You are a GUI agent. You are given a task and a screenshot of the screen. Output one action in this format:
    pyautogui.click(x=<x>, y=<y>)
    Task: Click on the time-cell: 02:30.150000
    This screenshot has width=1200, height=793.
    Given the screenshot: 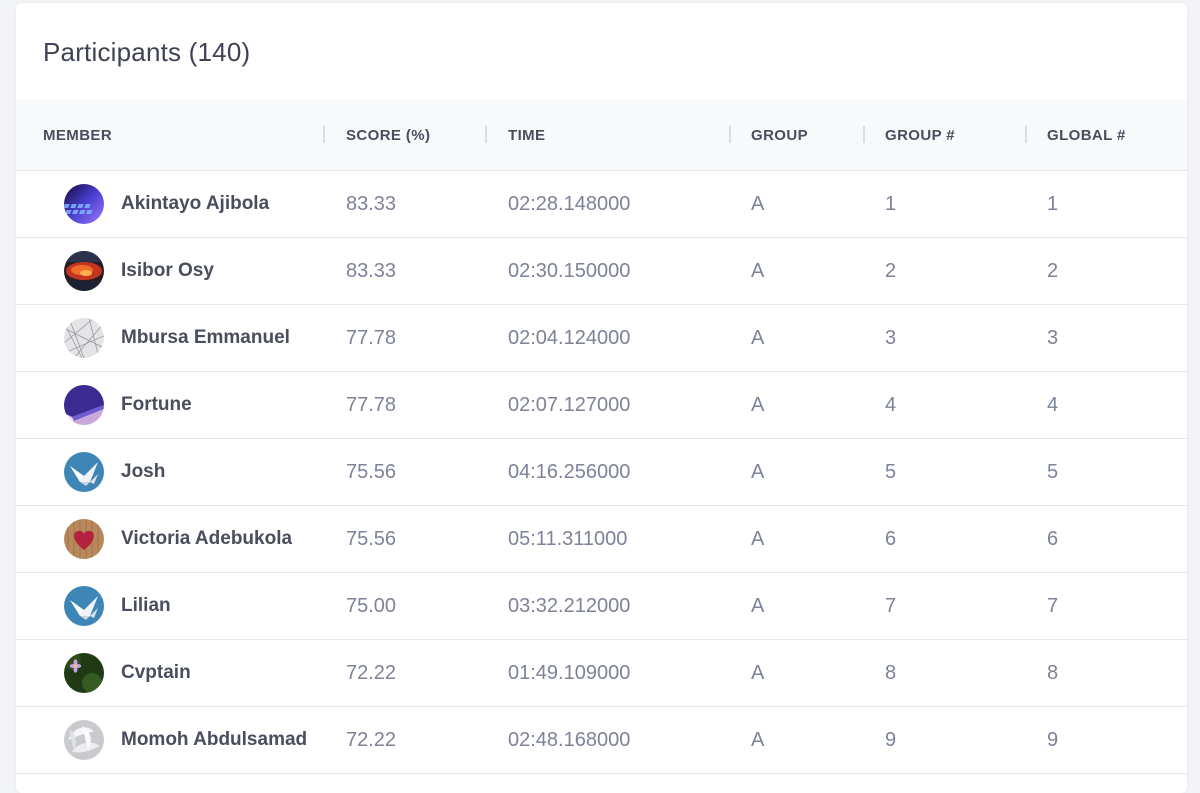 What is the action you would take?
    pyautogui.click(x=569, y=270)
    